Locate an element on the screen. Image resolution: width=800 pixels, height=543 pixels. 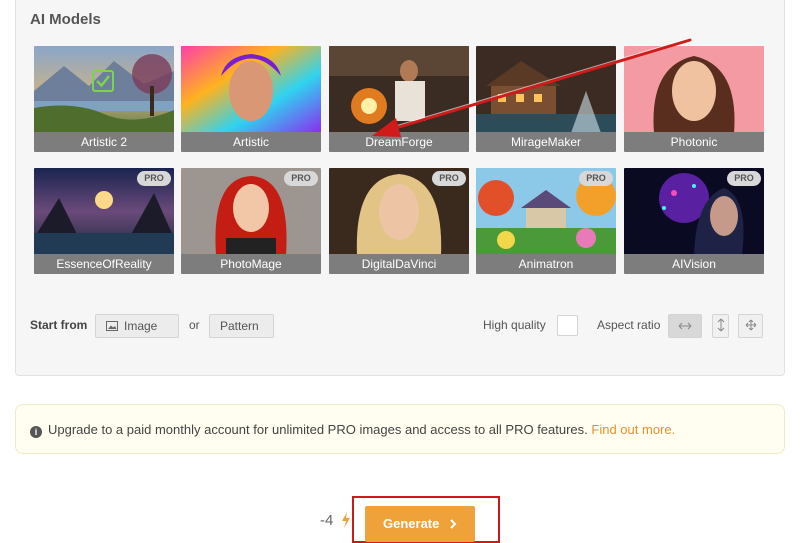
credit-cost: -4 is located at coordinates (327, 520).